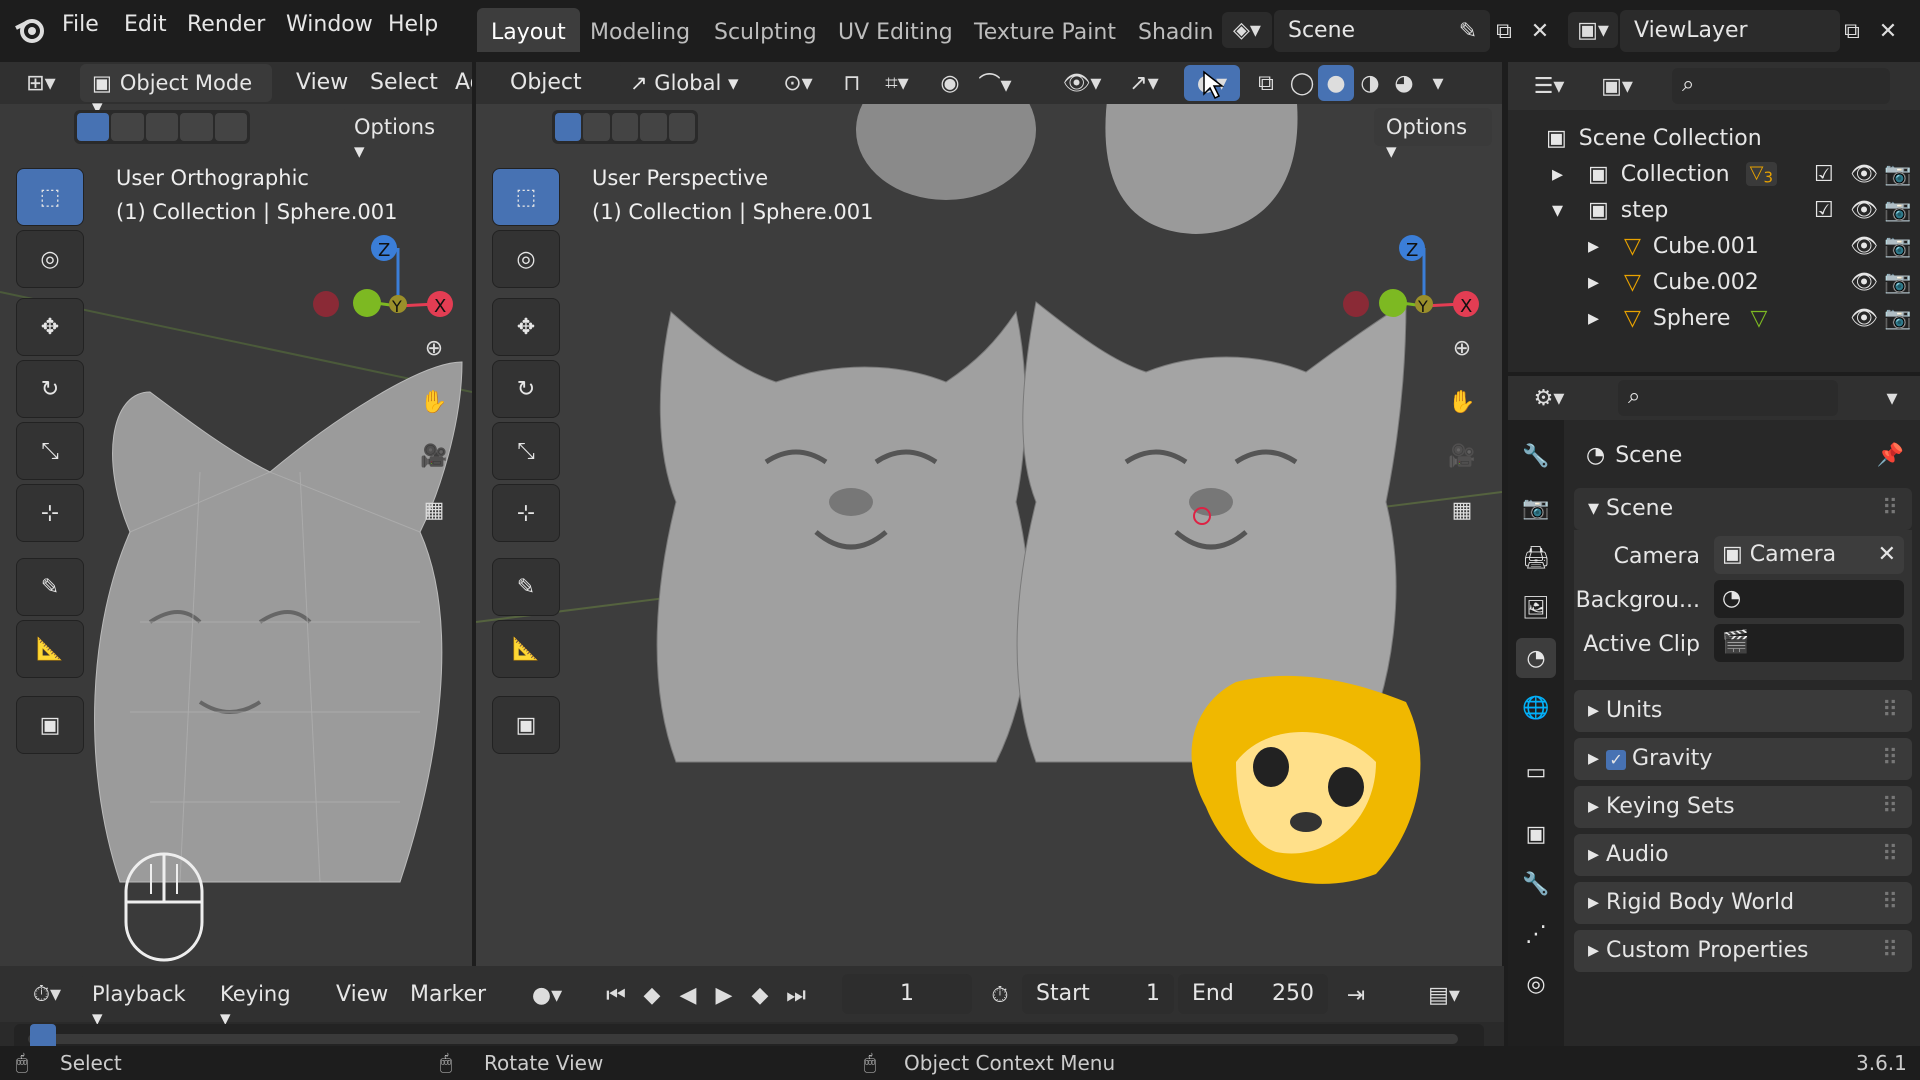 The image size is (1920, 1080). What do you see at coordinates (1732, 174) in the screenshot?
I see `outliner-item-collection: ▸ ▣ Collection ▽3 ☑ 👁 📷` at bounding box center [1732, 174].